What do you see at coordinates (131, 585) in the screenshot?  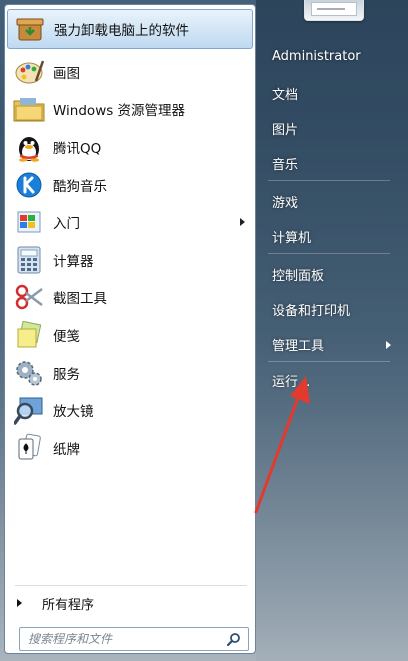 I see `divider` at bounding box center [131, 585].